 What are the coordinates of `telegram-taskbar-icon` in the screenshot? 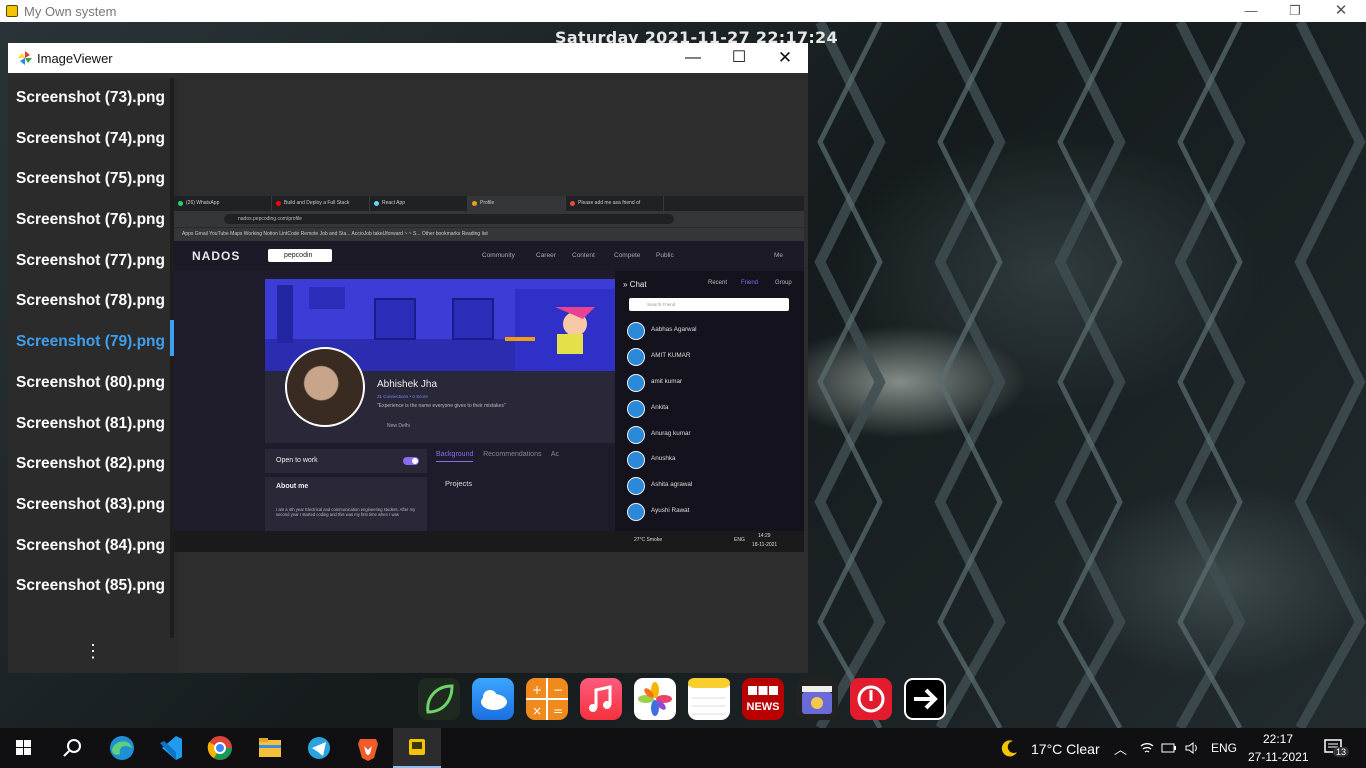 It's located at (319, 748).